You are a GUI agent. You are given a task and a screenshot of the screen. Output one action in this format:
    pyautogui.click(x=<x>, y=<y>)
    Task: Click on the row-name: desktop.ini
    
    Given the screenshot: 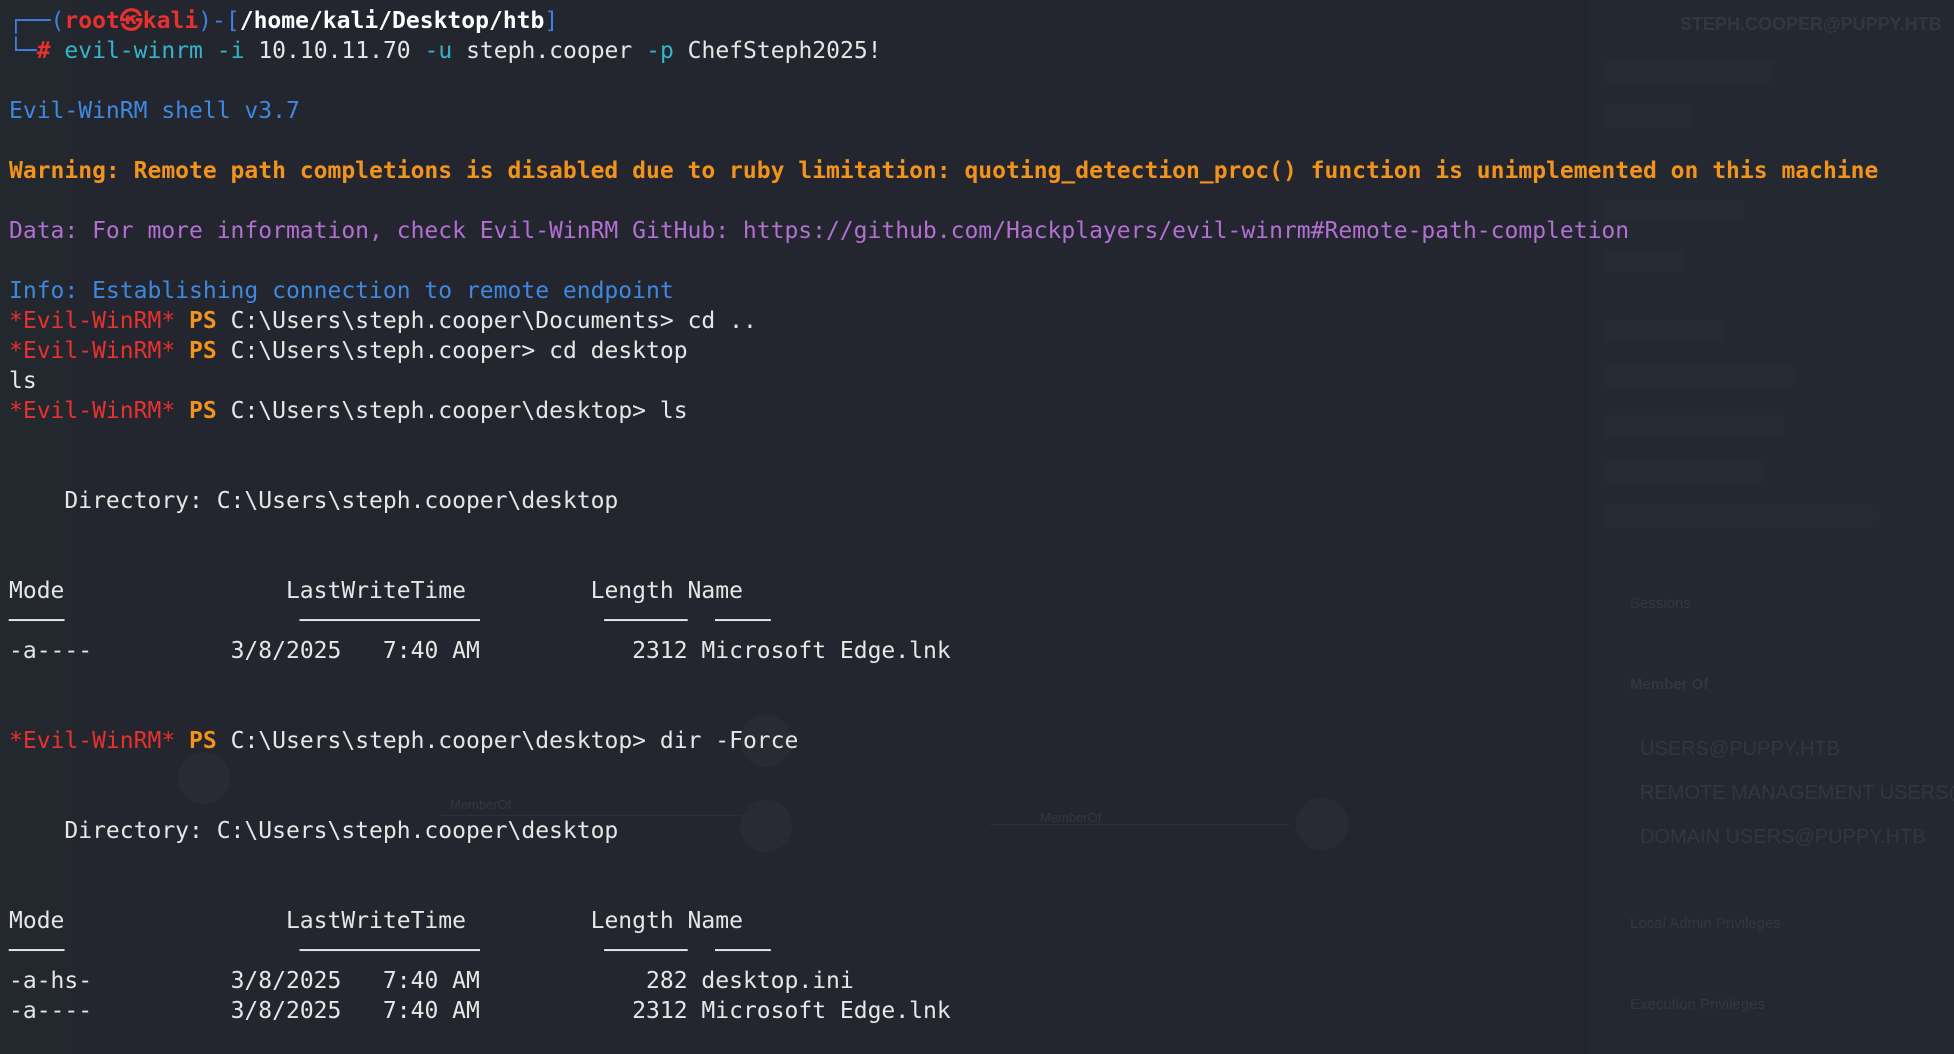 What is the action you would take?
    pyautogui.click(x=777, y=981)
    